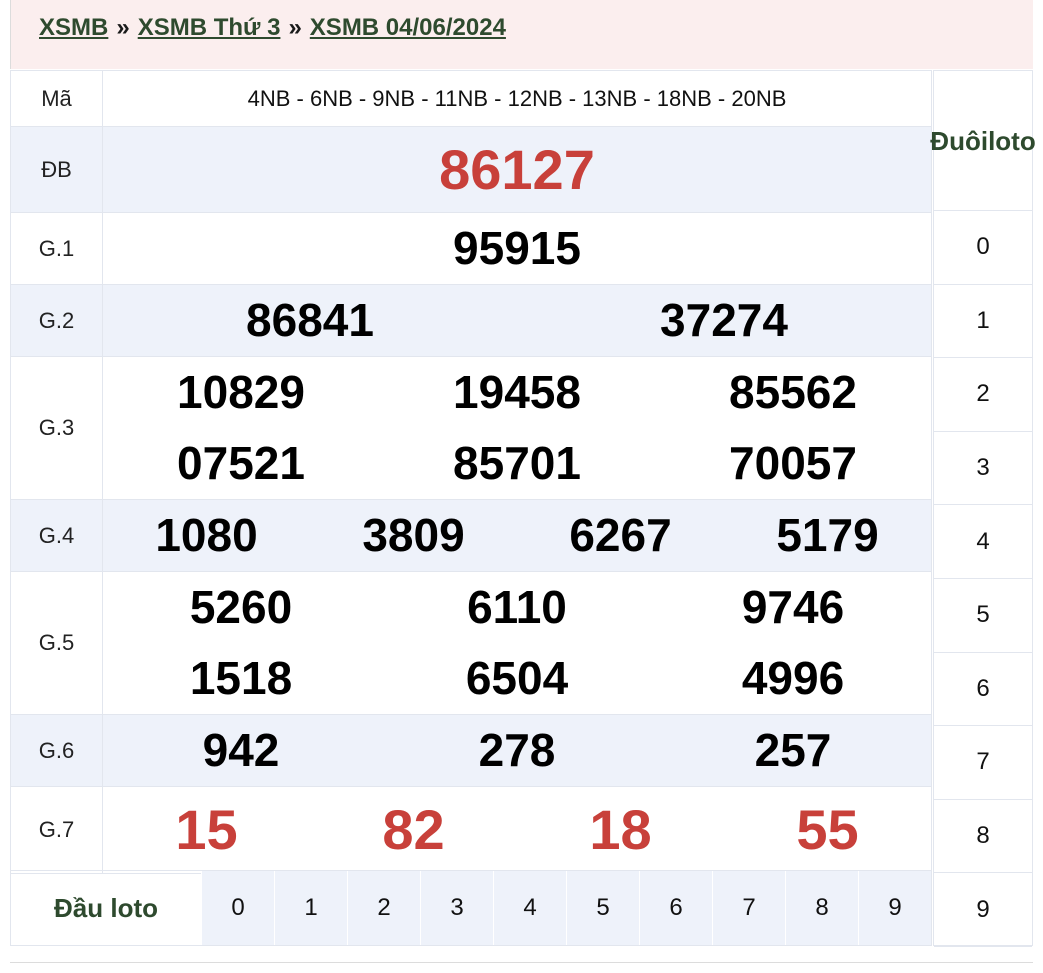 The height and width of the screenshot is (973, 1043). I want to click on duoi-loto-cell: 1, so click(983, 322).